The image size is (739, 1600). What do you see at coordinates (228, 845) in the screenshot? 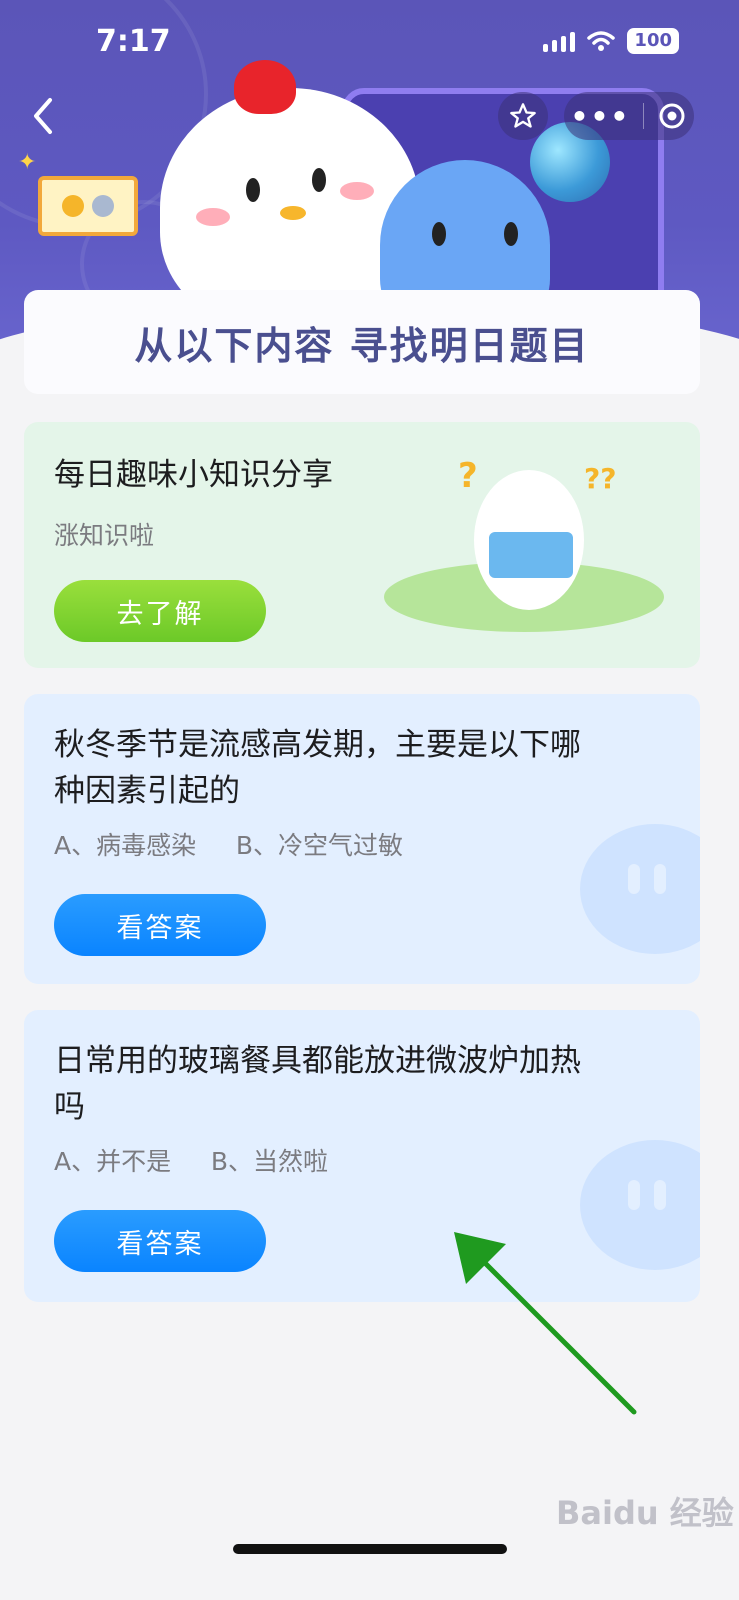
I see `answer-options: A、病毒感染 B、冷空气过敏` at bounding box center [228, 845].